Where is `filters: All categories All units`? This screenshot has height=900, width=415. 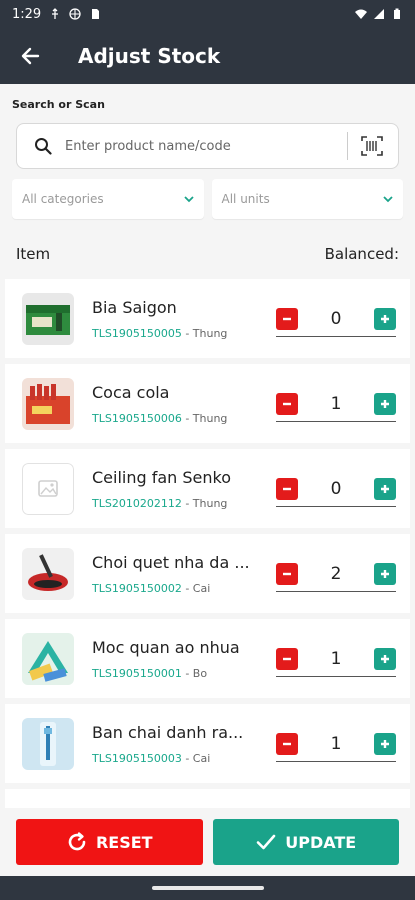 filters: All categories All units is located at coordinates (207, 199).